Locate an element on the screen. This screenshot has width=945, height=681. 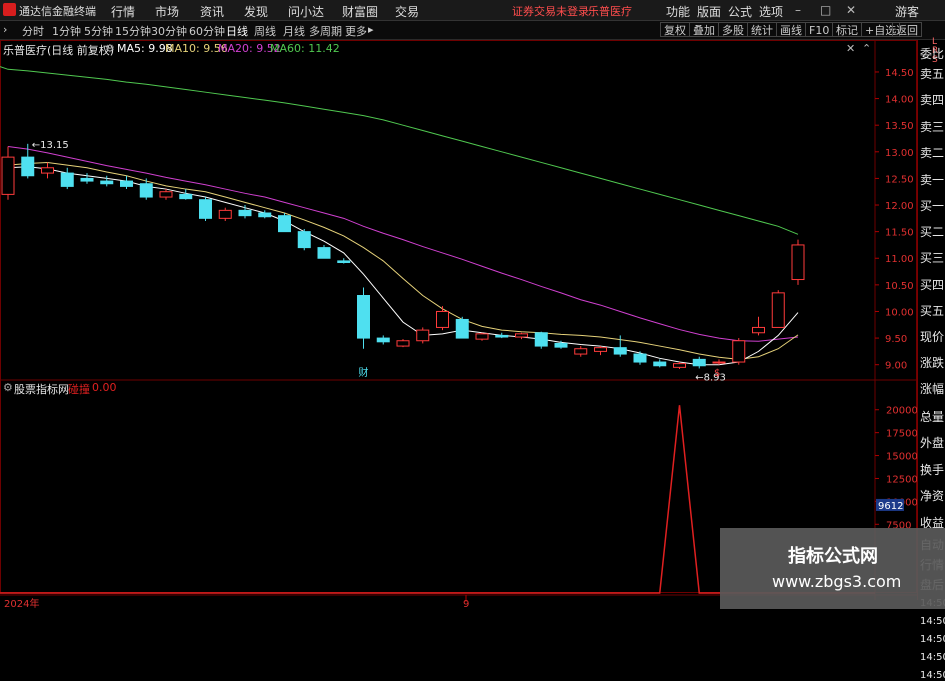
side-item-9: 买四 is located at coordinates (932, 285).